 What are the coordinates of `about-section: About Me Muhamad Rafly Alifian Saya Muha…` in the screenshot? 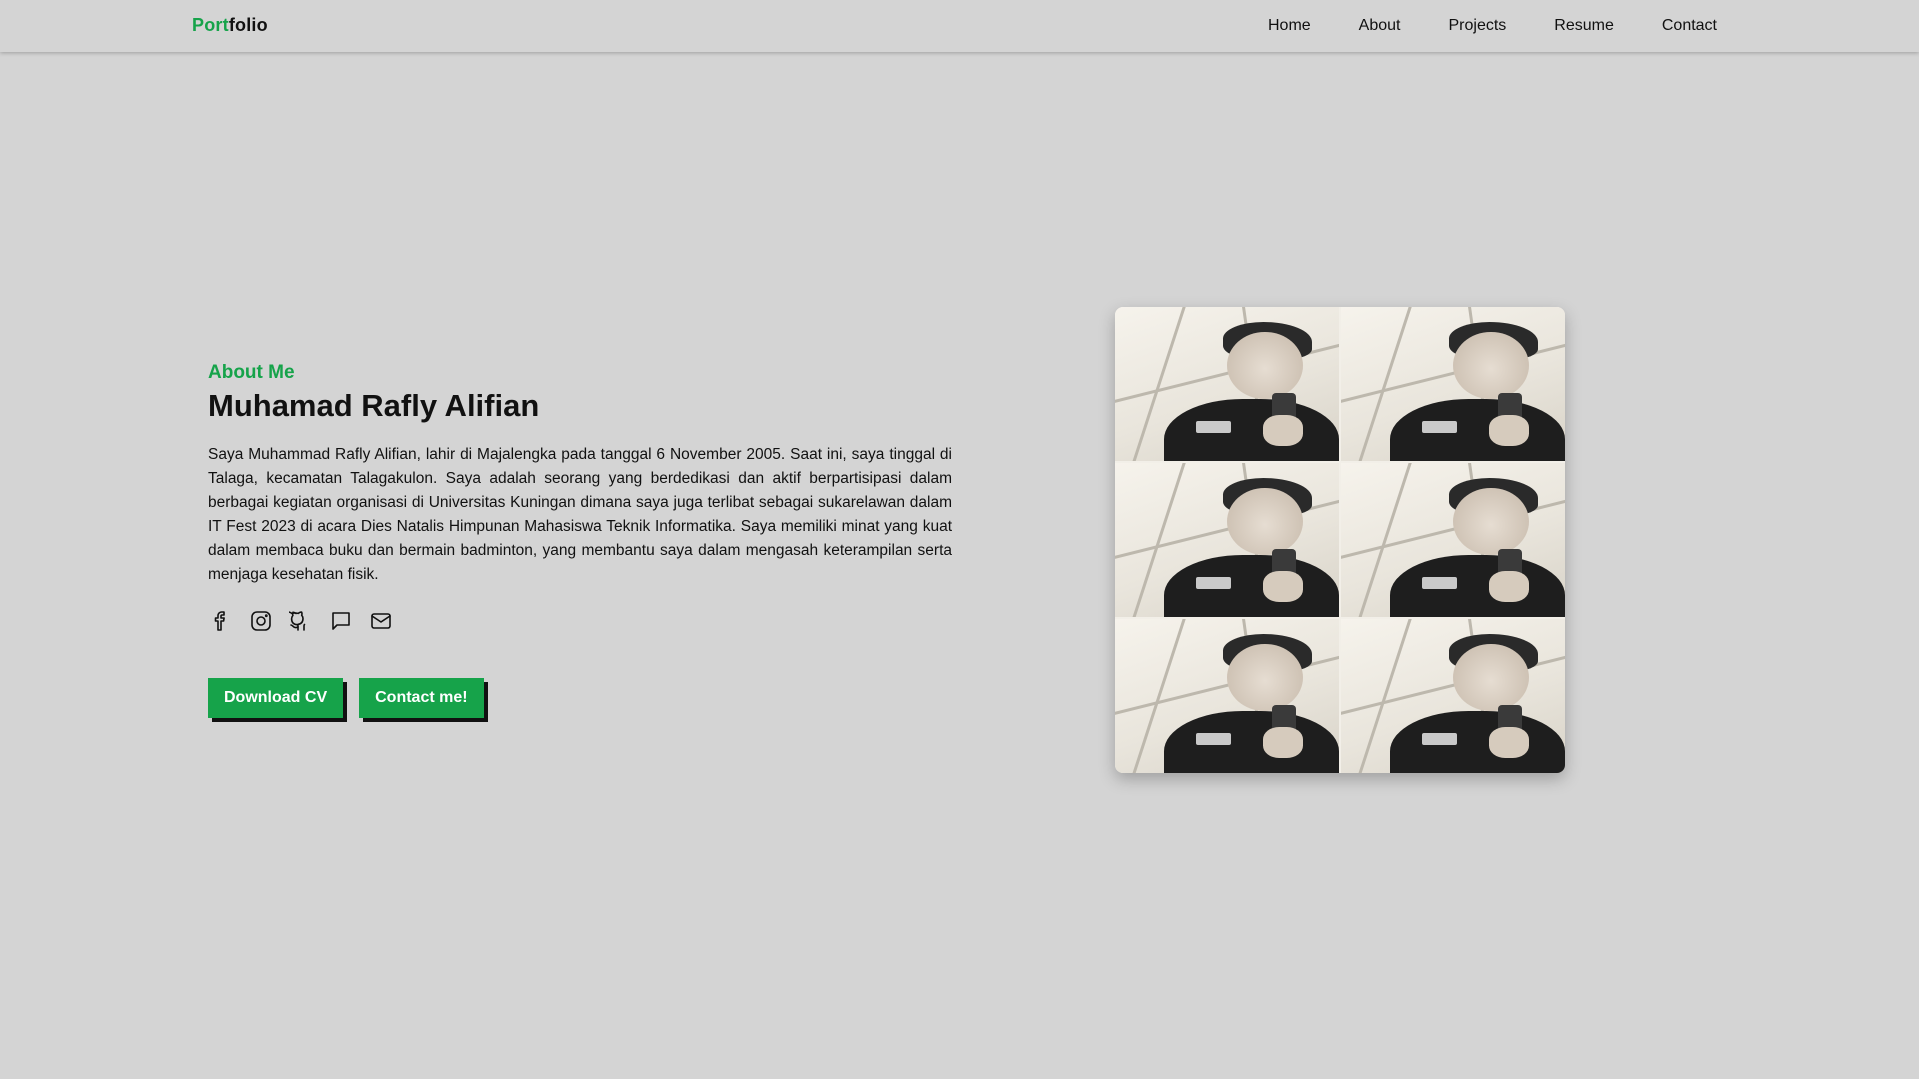 It's located at (580, 540).